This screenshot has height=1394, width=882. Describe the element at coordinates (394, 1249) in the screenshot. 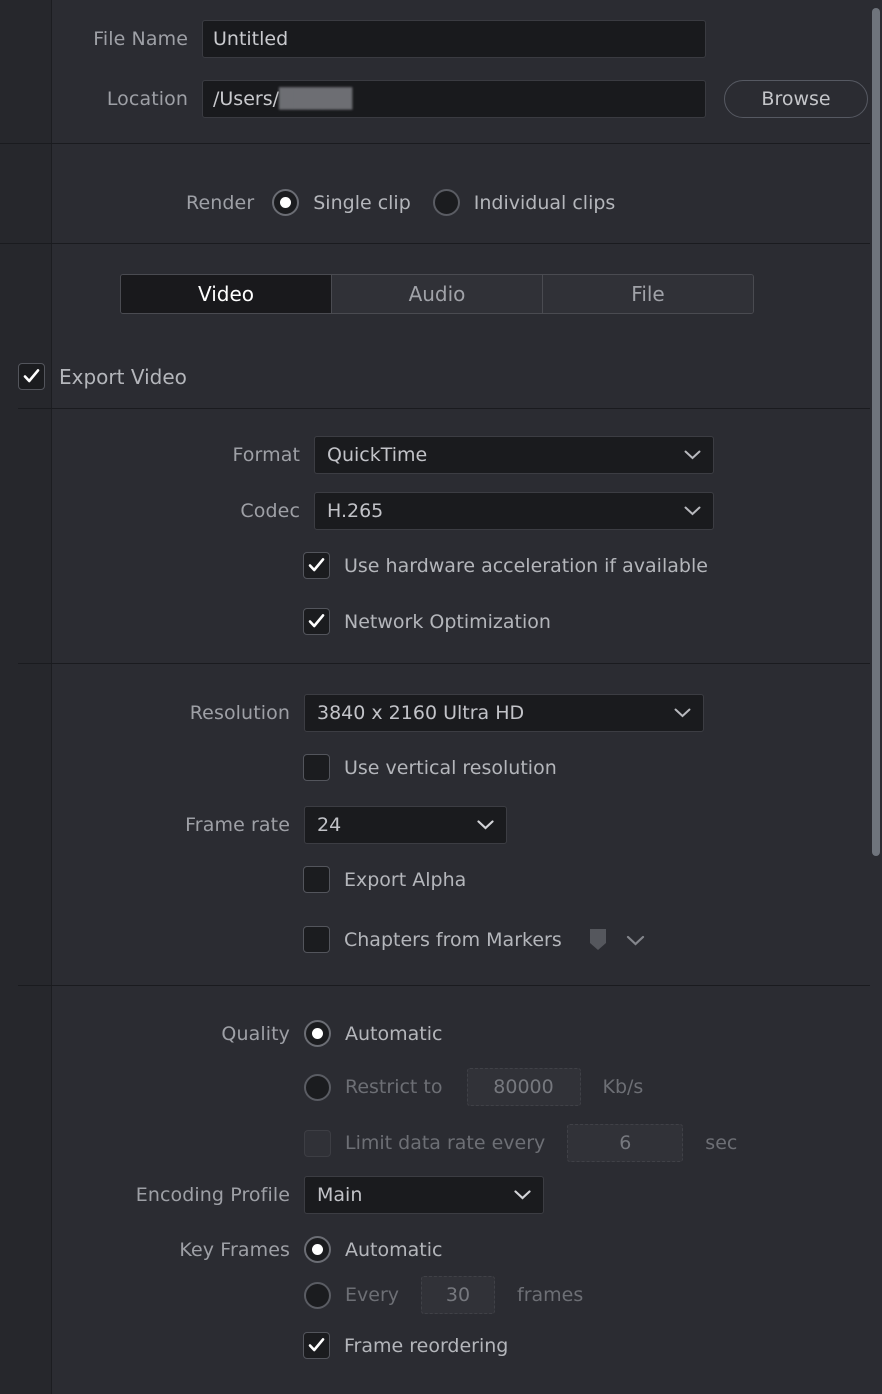

I see `radio-keyframes-automatic-label: Automatic` at that location.